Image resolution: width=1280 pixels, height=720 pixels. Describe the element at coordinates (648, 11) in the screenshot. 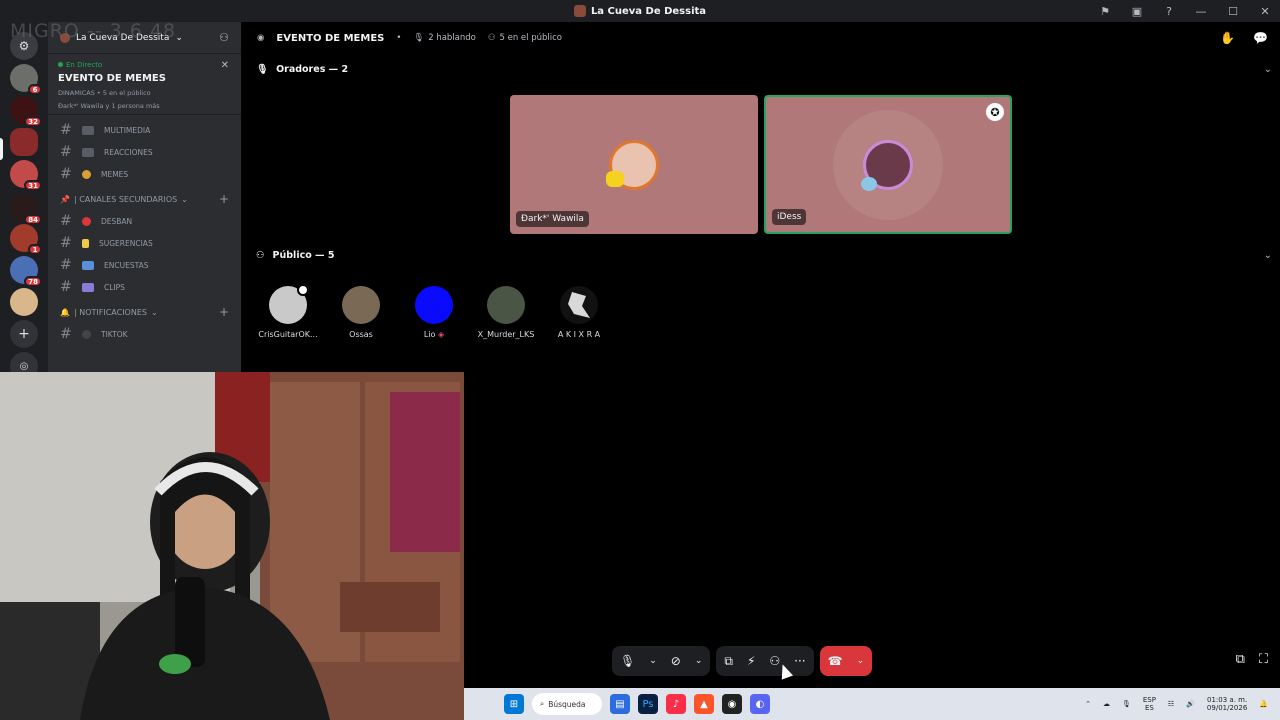

I see `window-title-text: La Cueva De Dessita` at that location.